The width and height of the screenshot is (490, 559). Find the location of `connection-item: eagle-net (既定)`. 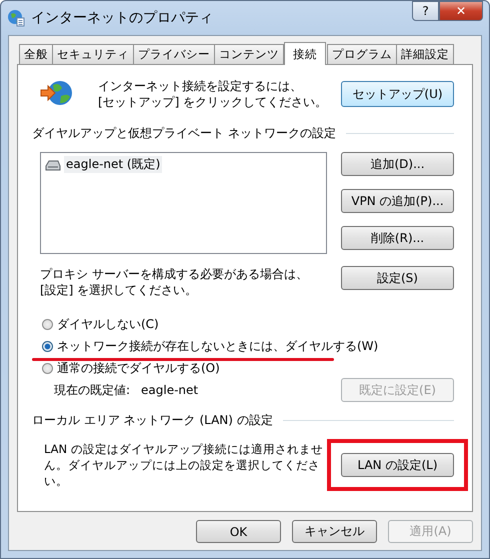

connection-item: eagle-net (既定) is located at coordinates (113, 164).